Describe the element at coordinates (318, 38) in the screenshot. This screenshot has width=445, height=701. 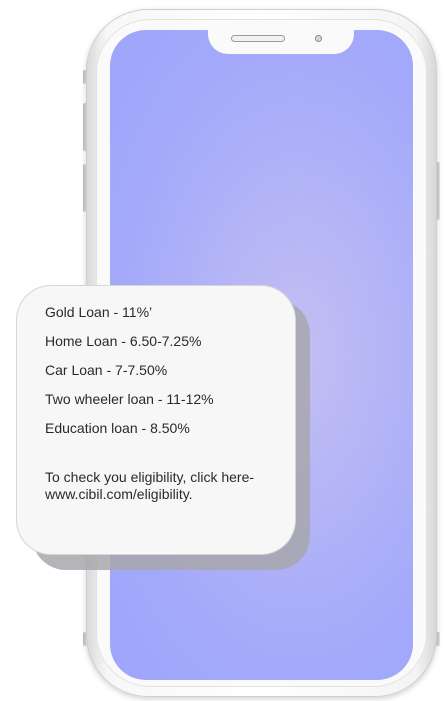
I see `front-camera-icon` at that location.